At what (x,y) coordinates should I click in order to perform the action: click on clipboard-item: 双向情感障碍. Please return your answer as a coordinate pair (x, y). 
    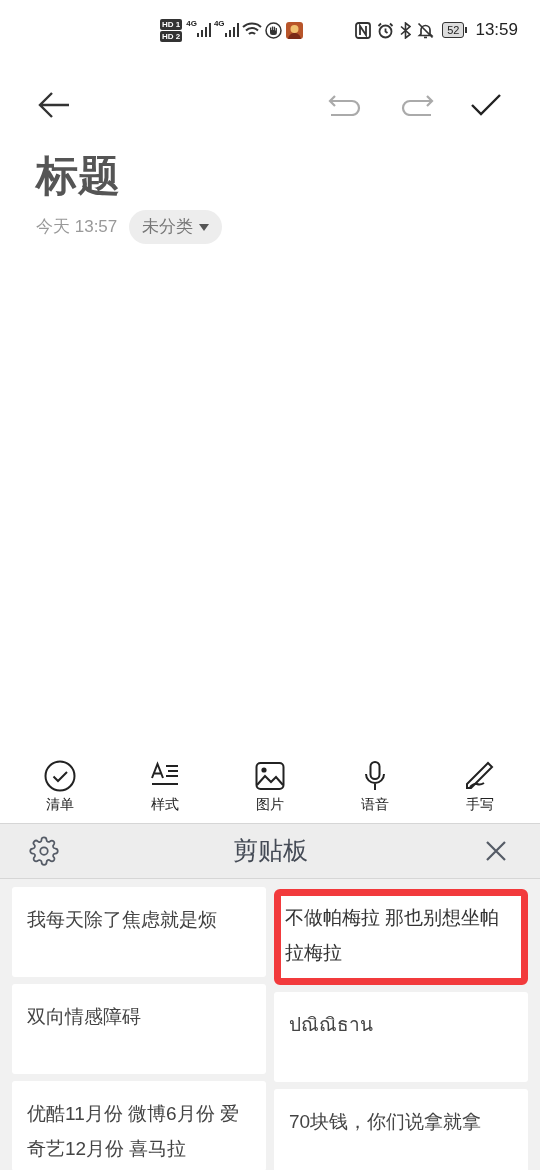
    Looking at the image, I should click on (139, 1029).